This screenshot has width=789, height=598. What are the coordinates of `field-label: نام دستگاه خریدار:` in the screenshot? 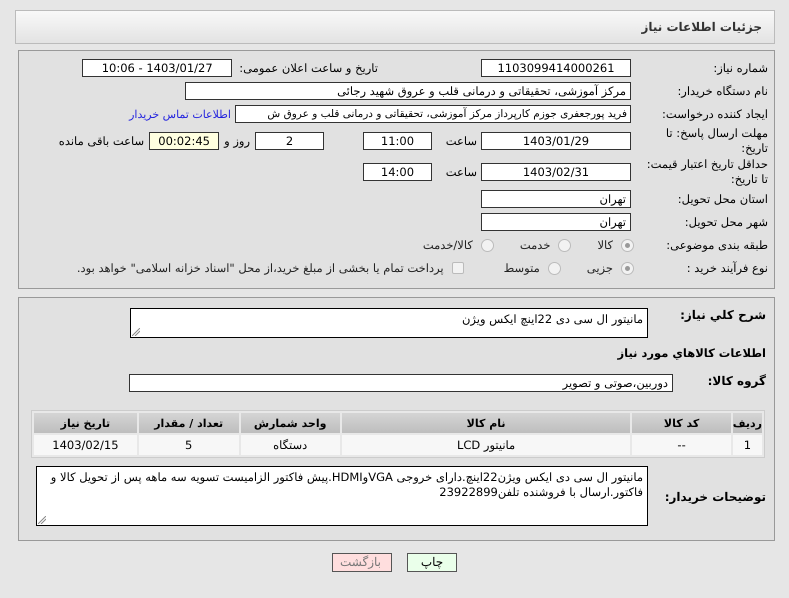 It's located at (722, 91).